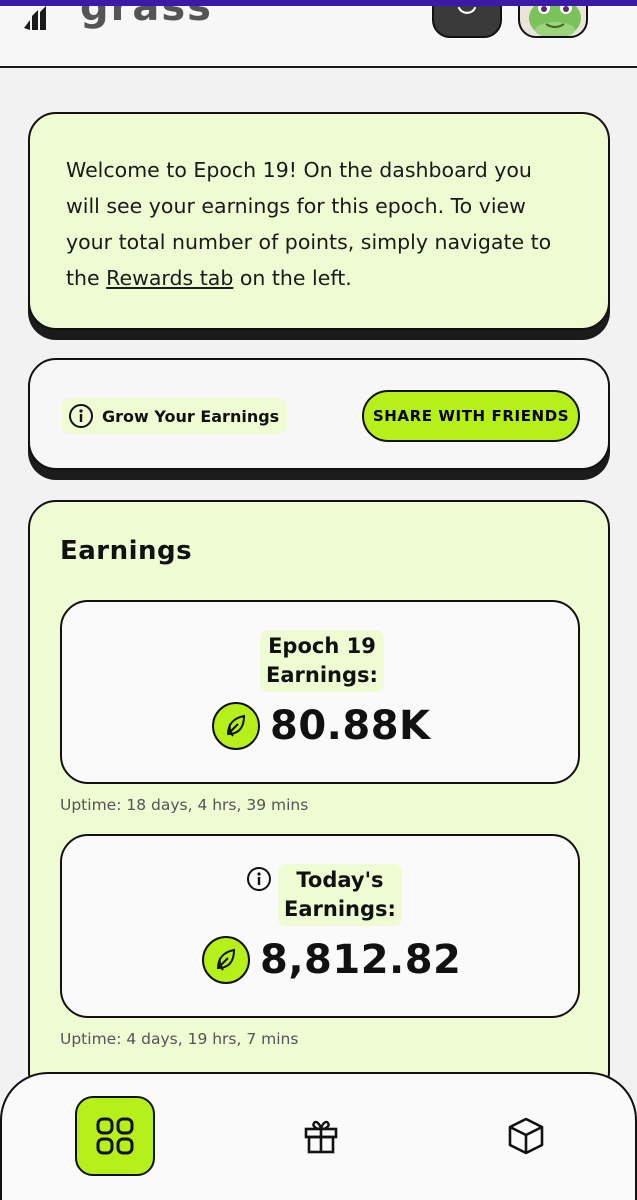 The width and height of the screenshot is (637, 1200). Describe the element at coordinates (340, 895) in the screenshot. I see `today-earnings-label: Today's Earnings:` at that location.